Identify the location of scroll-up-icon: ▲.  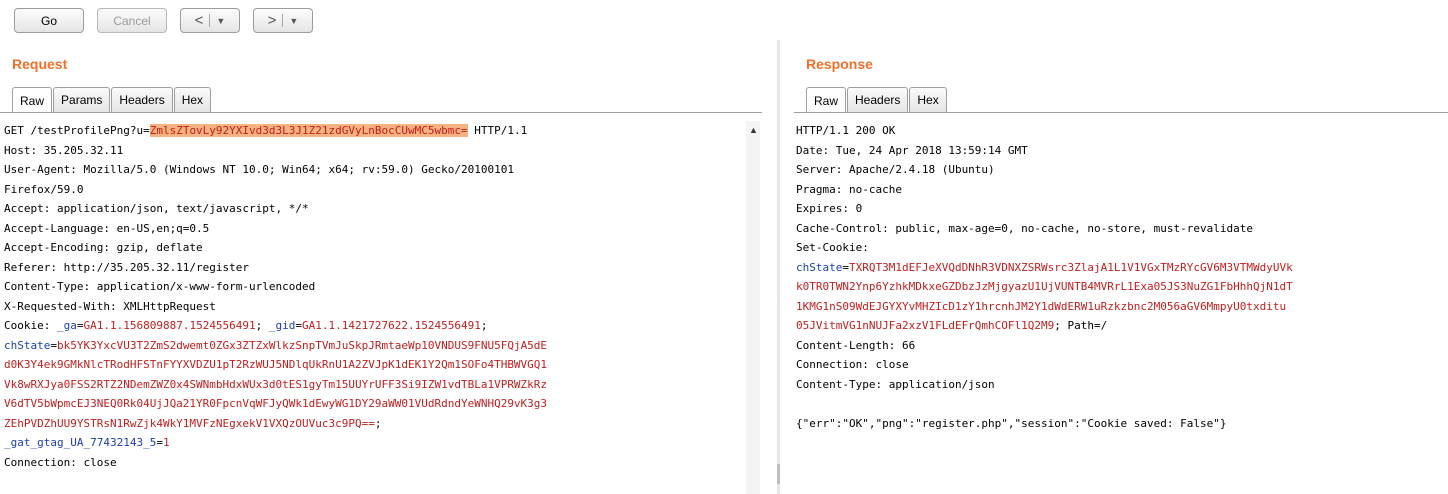
(753, 130).